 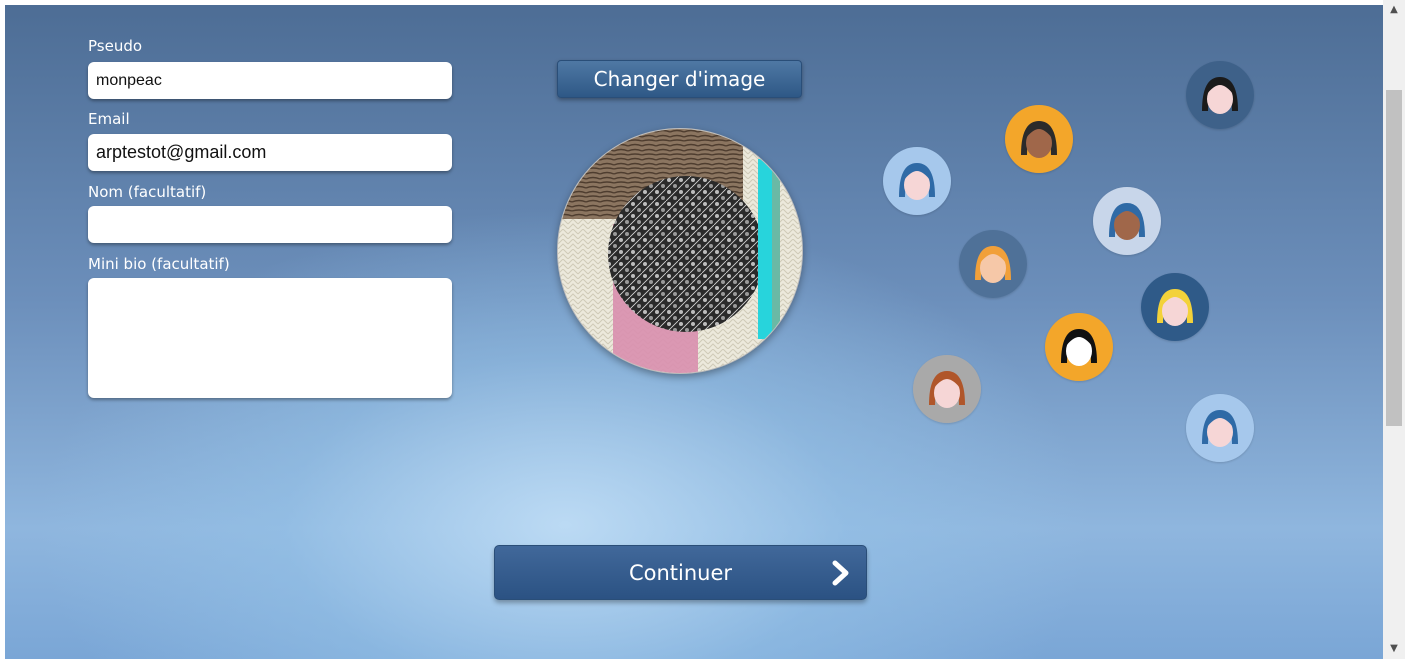 I want to click on continue-label: Continuer, so click(x=680, y=573).